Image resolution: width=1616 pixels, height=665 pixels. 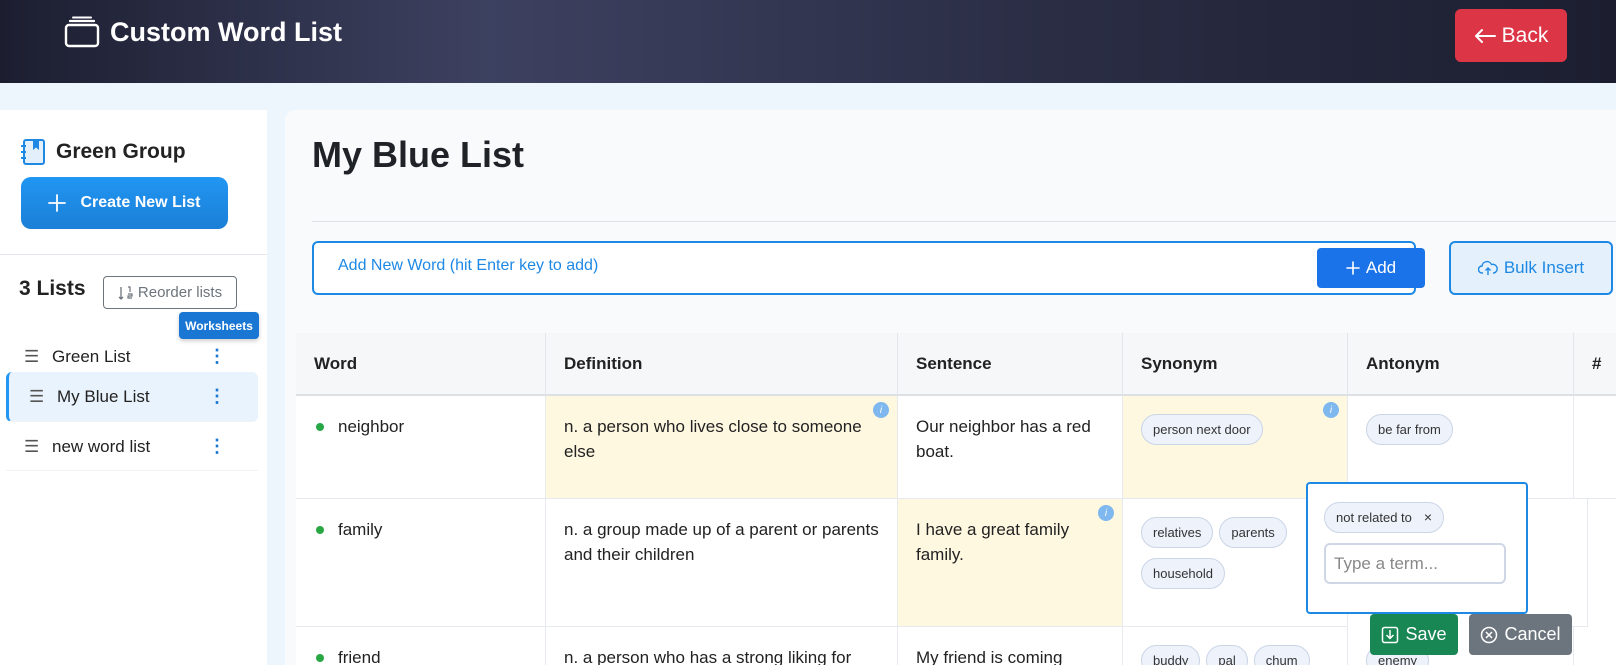 What do you see at coordinates (1461, 364) in the screenshot?
I see `column-header-antonym: Antonym` at bounding box center [1461, 364].